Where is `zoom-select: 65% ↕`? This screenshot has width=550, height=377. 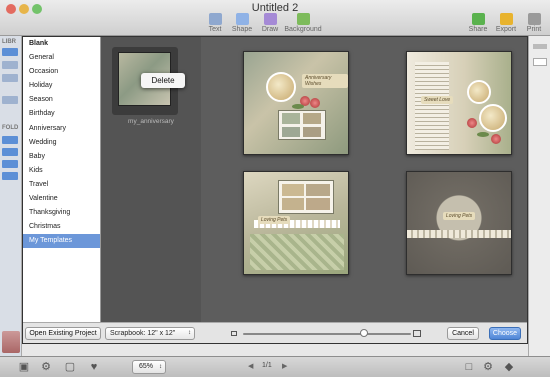
zoom-select: 65% ↕ is located at coordinates (149, 367).